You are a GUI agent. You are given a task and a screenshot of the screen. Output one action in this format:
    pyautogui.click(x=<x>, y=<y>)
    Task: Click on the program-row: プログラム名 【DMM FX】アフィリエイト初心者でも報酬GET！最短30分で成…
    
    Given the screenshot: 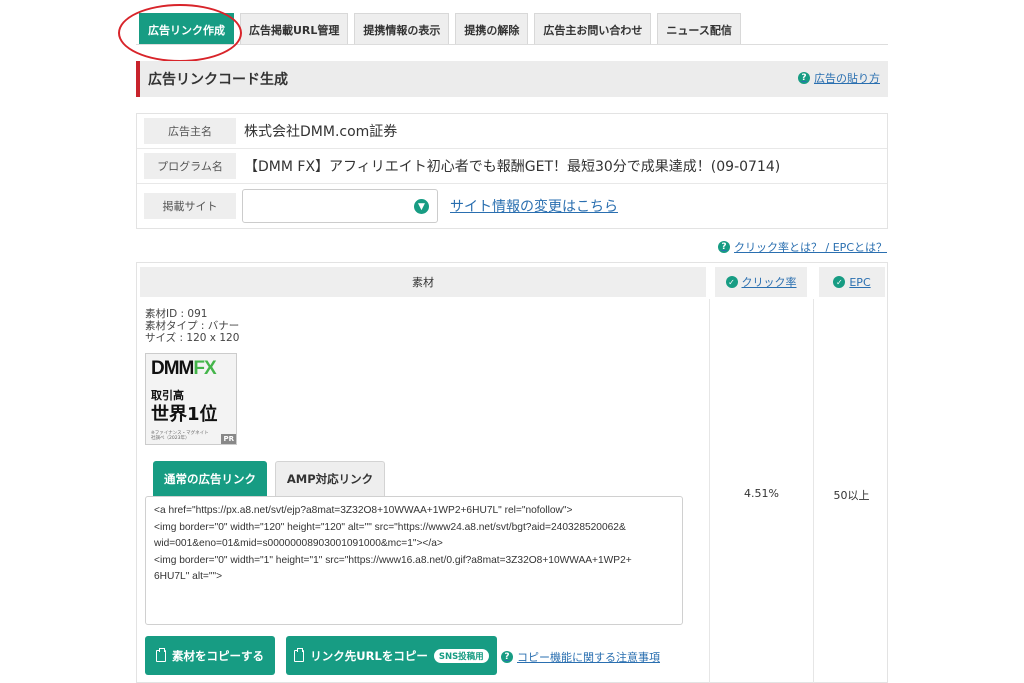 What is the action you would take?
    pyautogui.click(x=512, y=166)
    